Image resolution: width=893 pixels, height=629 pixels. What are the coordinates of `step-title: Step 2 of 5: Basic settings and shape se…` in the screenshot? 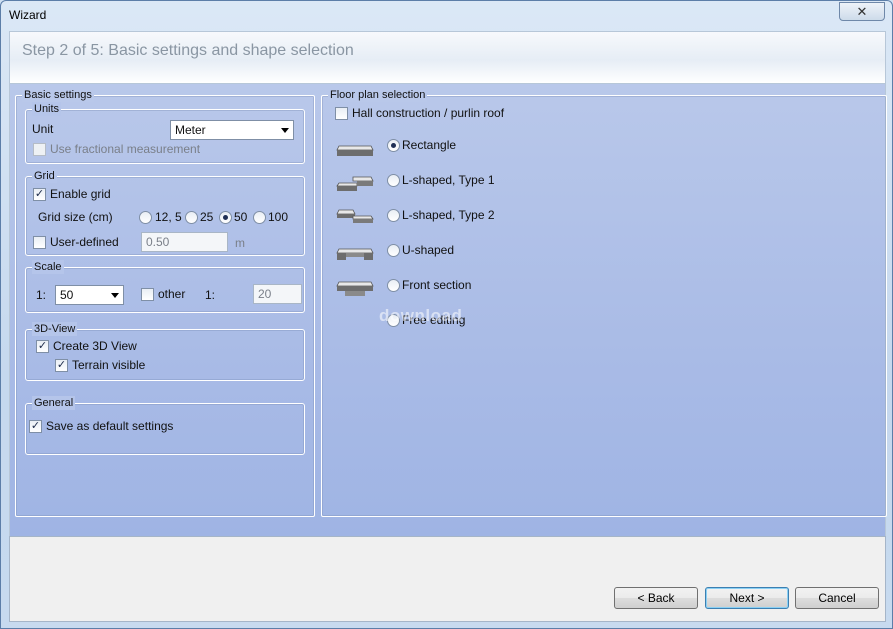 It's located at (188, 50).